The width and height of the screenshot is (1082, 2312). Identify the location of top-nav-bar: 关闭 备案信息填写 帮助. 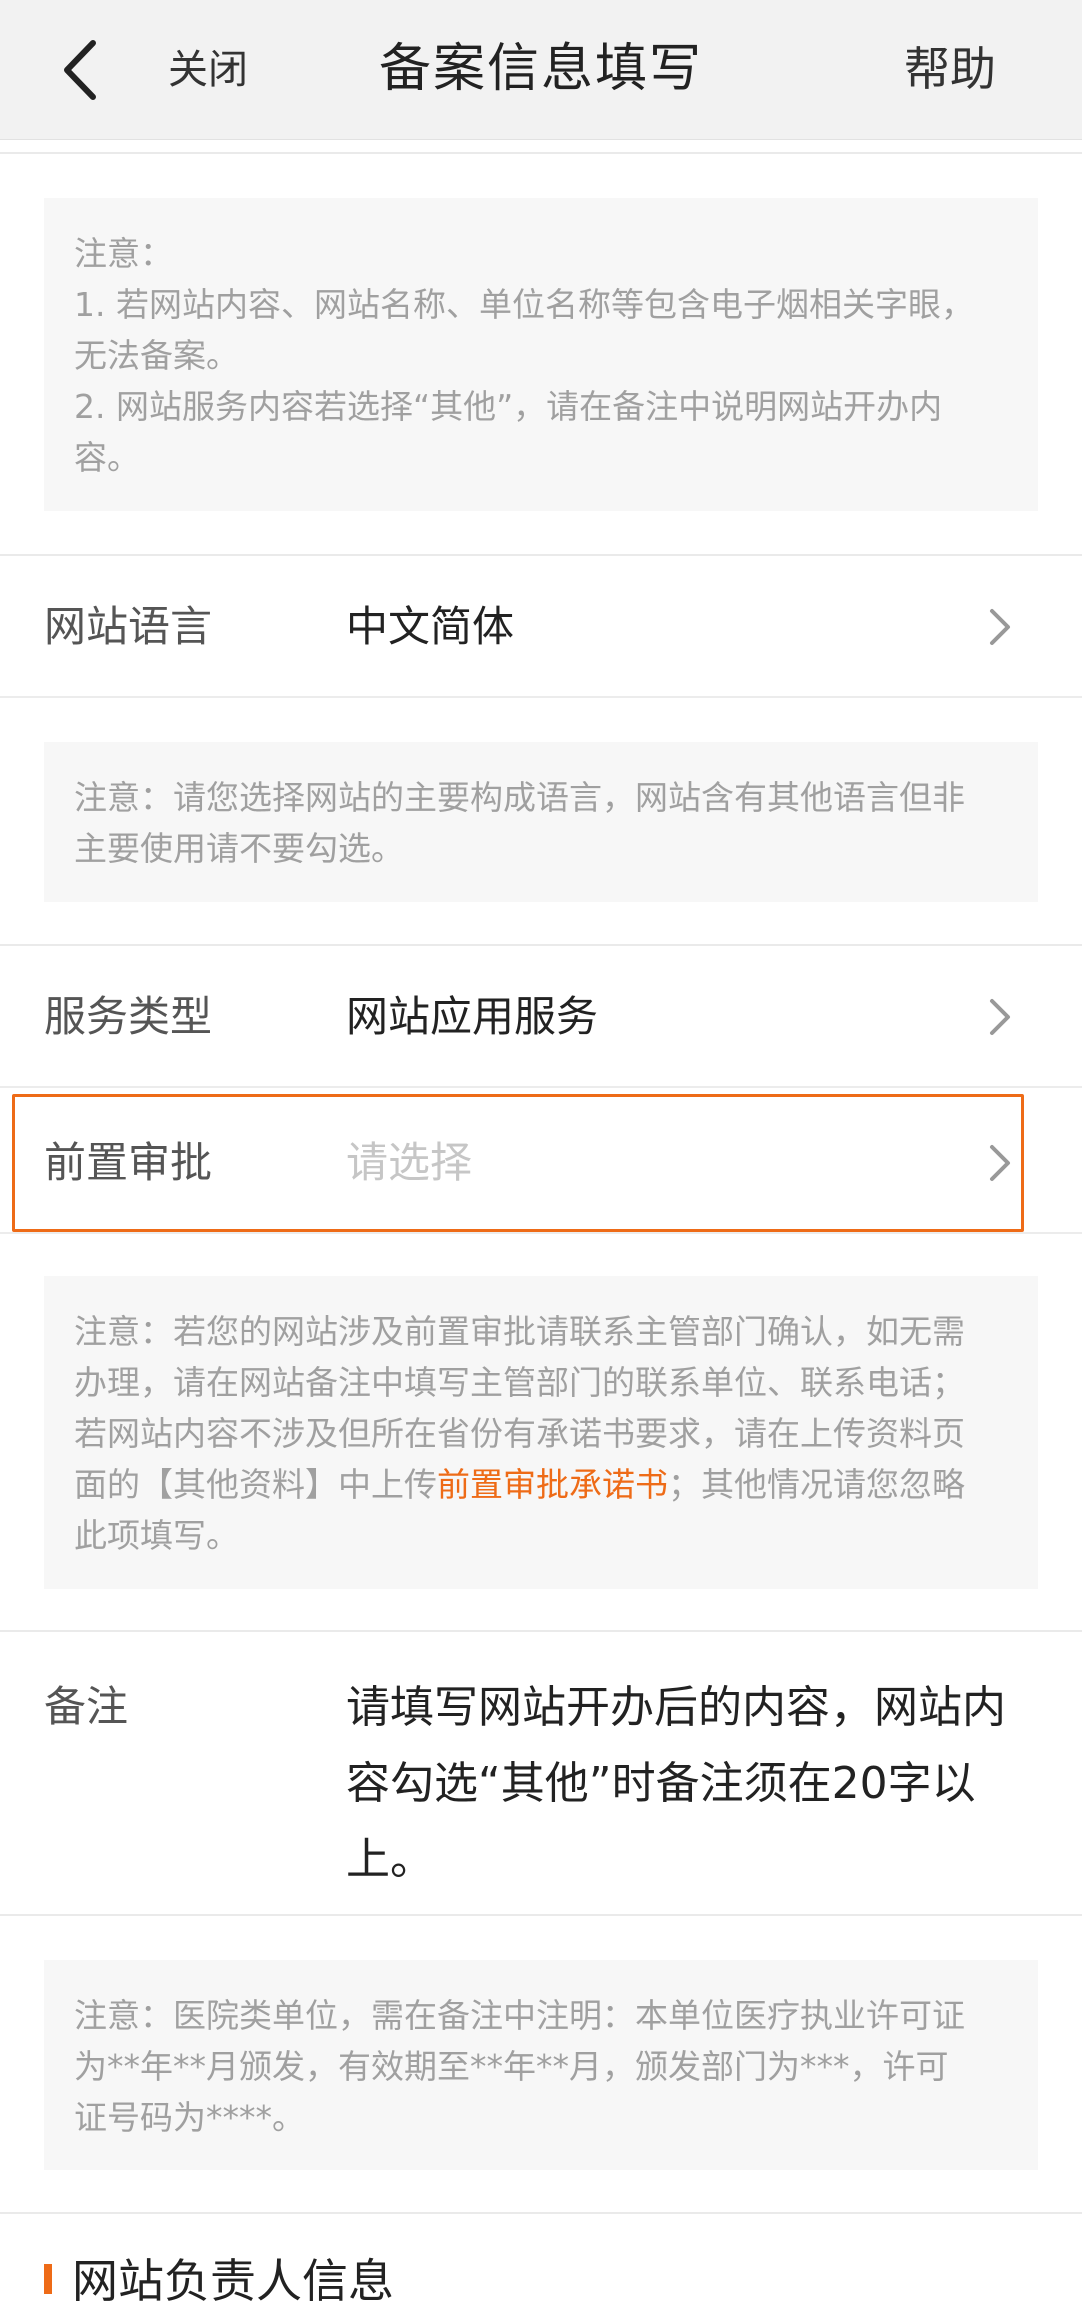
(541, 70).